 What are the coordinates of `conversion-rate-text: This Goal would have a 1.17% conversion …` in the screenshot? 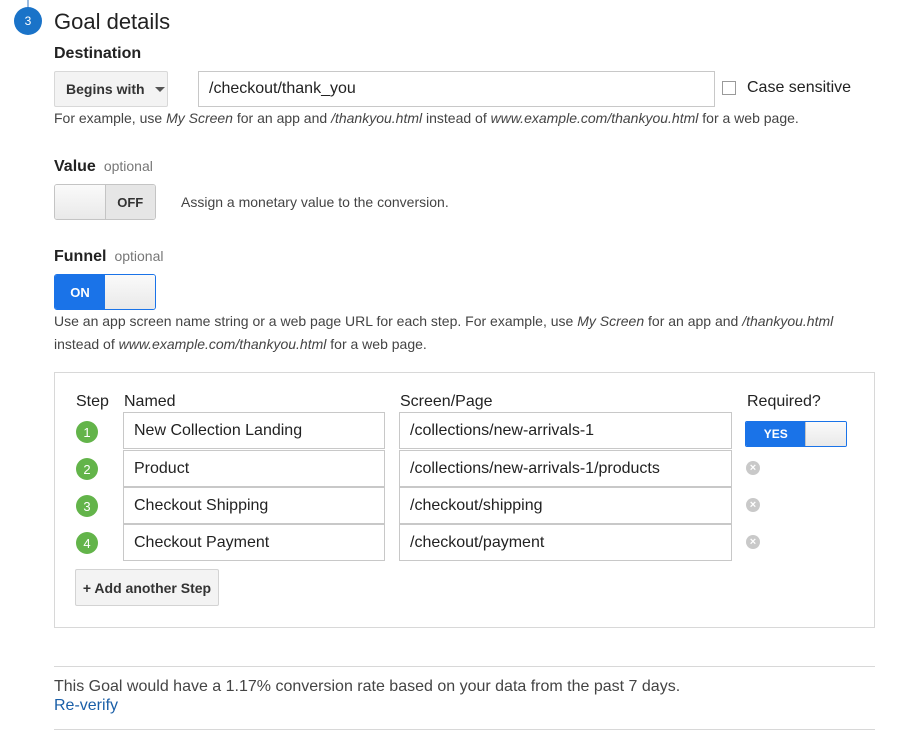 It's located at (367, 686).